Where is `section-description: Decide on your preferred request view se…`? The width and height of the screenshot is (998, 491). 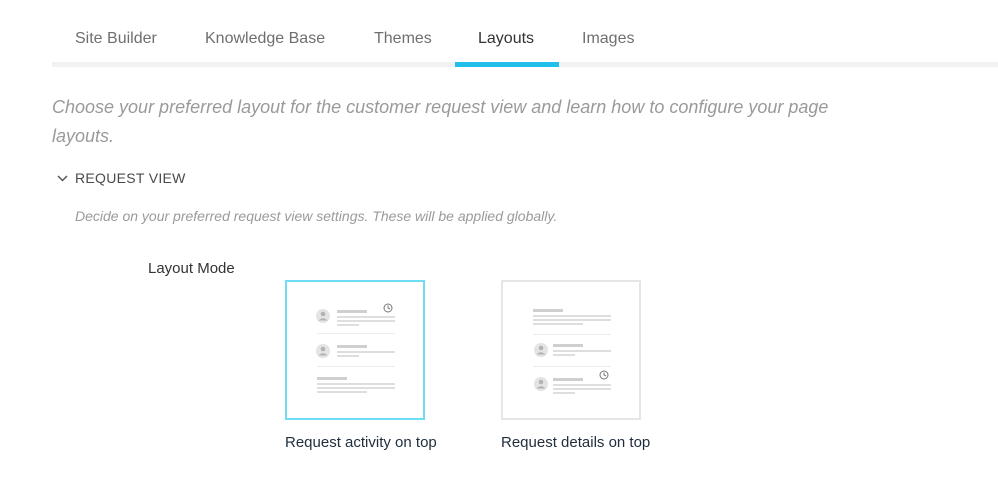 section-description: Decide on your preferred request view se… is located at coordinates (316, 216).